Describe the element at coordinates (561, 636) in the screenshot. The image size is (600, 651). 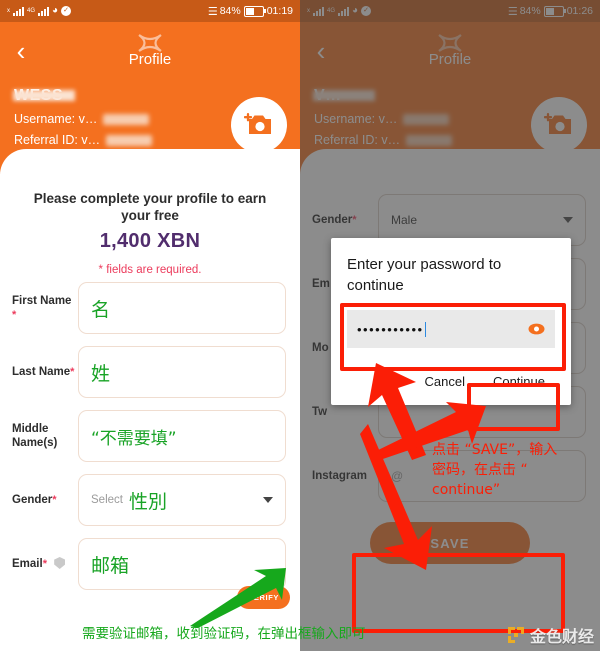
I see `watermark-text: 金色财经` at that location.